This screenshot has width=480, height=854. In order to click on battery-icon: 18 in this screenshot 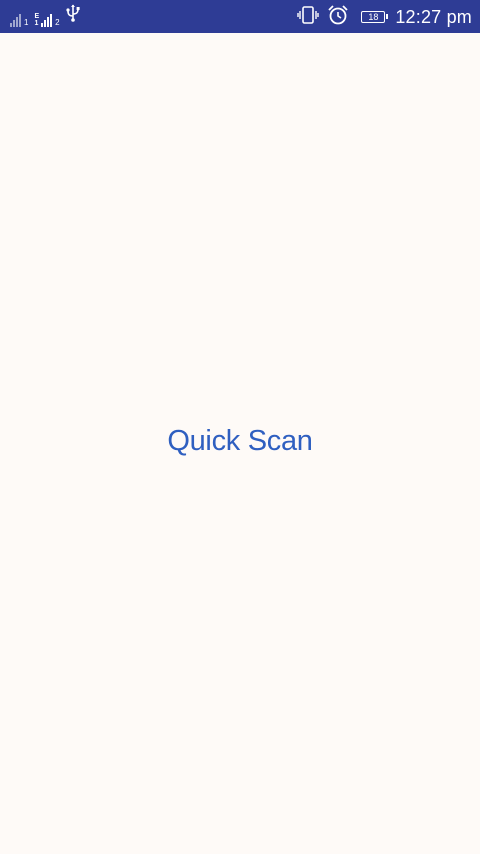, I will do `click(375, 17)`.